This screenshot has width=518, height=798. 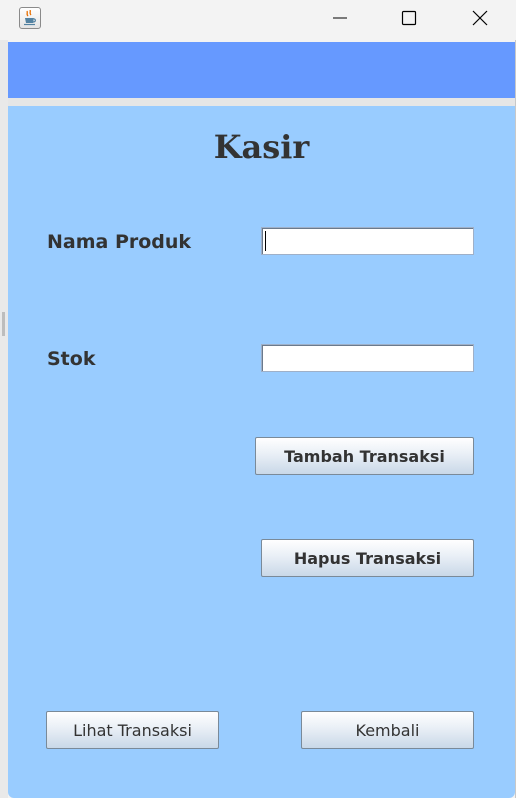 What do you see at coordinates (265, 241) in the screenshot?
I see `text-caret` at bounding box center [265, 241].